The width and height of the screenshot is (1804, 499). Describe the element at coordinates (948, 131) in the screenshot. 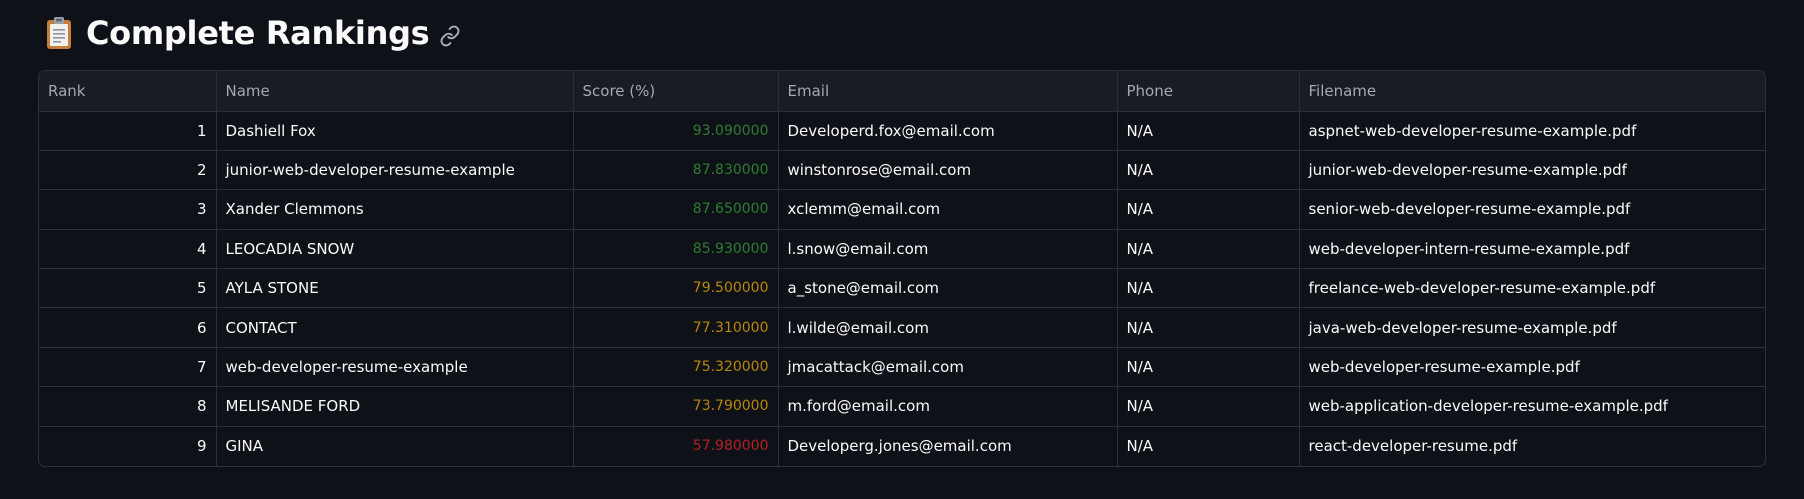

I see `email-cell: Developerd.fox@email.com` at that location.